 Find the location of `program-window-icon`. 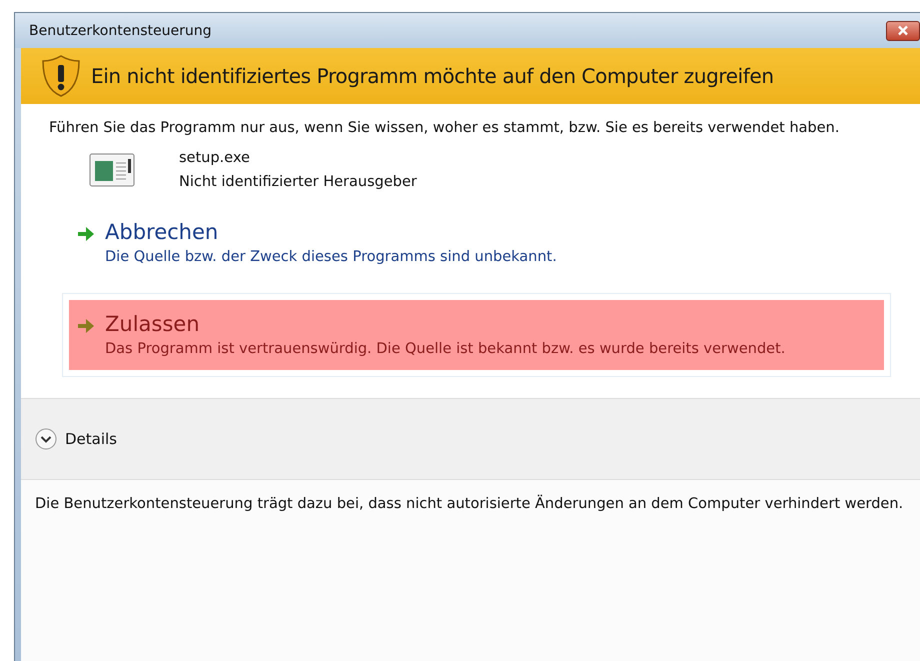

program-window-icon is located at coordinates (112, 170).